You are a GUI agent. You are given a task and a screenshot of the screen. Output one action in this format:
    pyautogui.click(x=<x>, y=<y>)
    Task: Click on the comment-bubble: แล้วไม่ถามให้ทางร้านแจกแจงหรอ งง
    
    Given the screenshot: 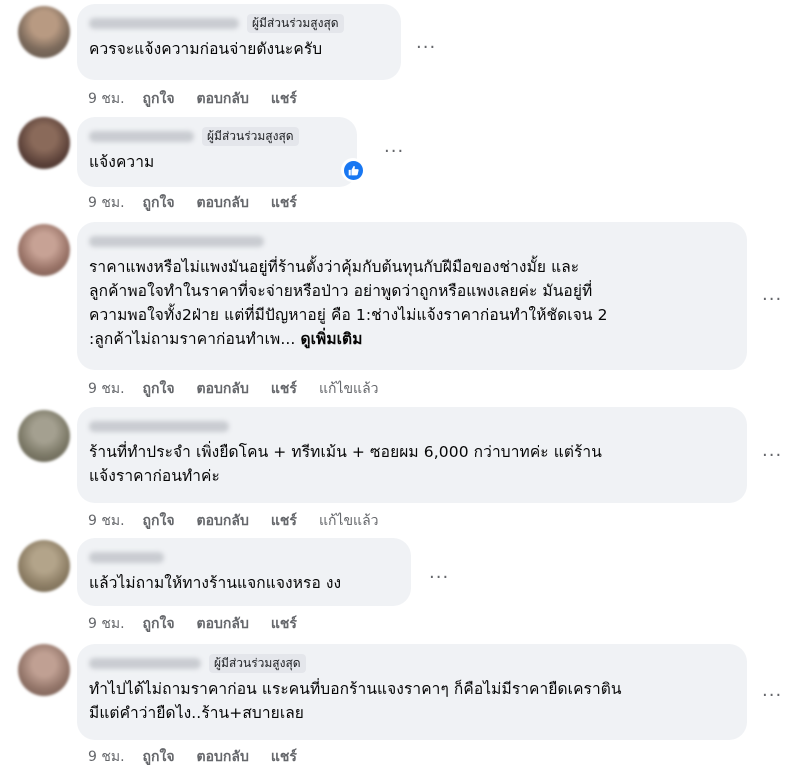 What is the action you would take?
    pyautogui.click(x=244, y=572)
    